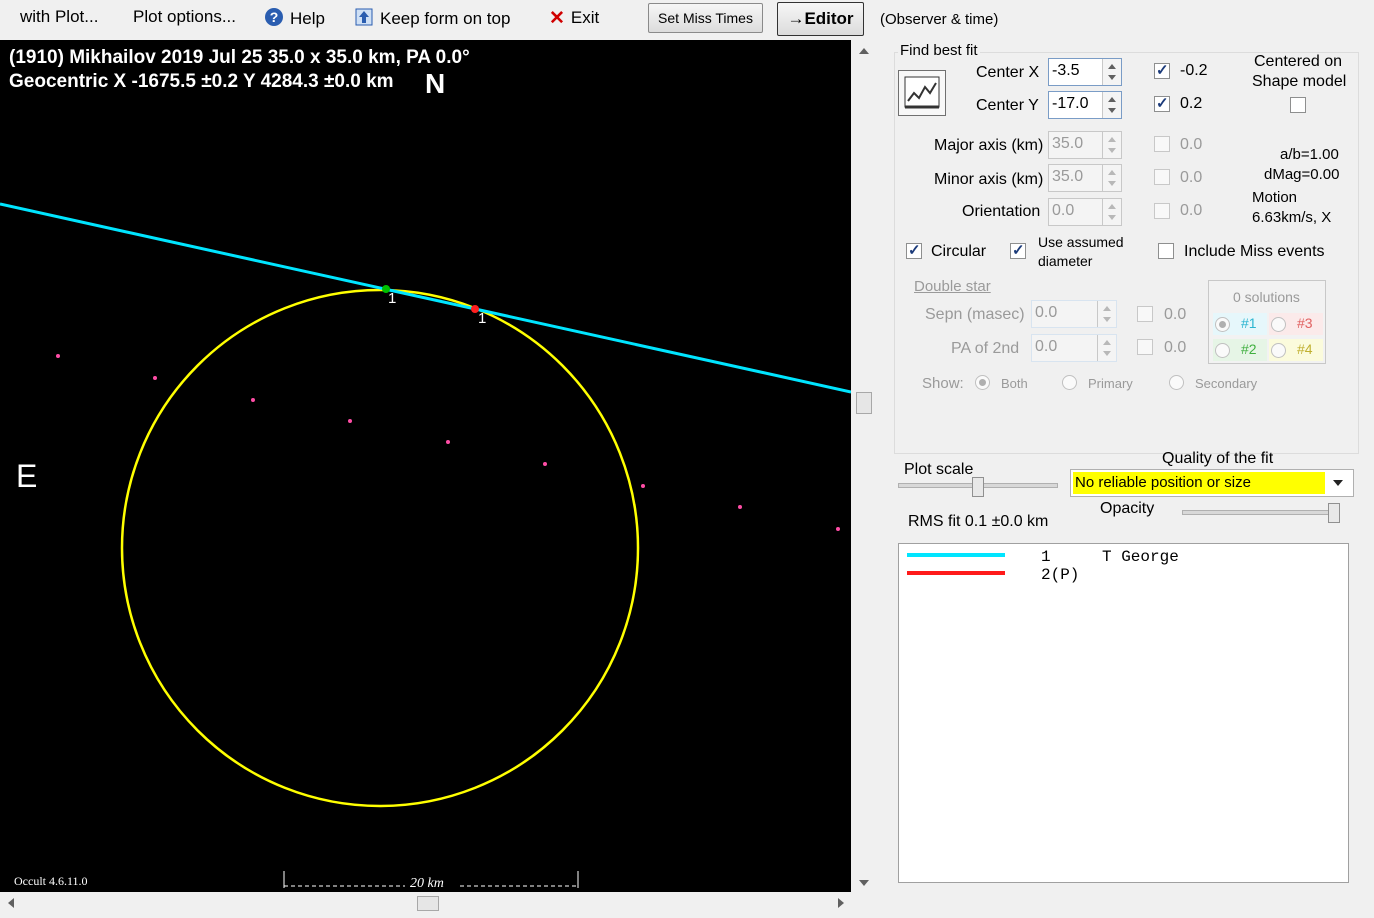  I want to click on centered-on-shape-line2: Shape model, so click(1299, 81).